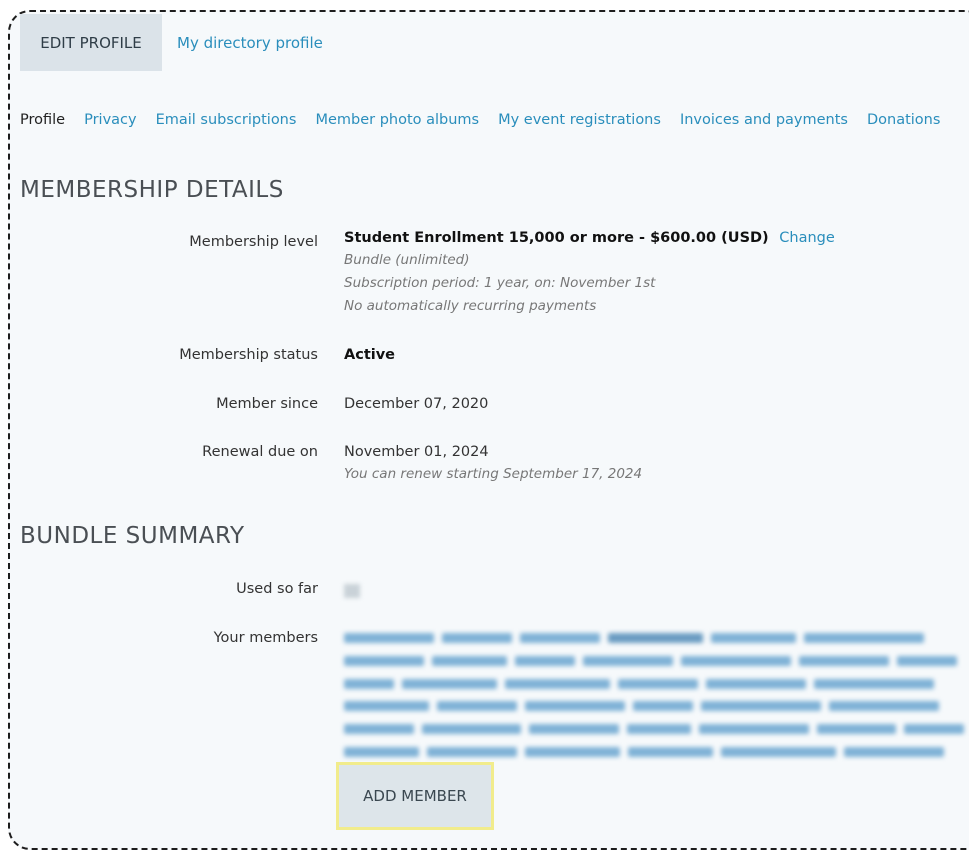 Image resolution: width=969 pixels, height=850 pixels. What do you see at coordinates (110, 120) in the screenshot?
I see `subnav-privacy: Privacy` at bounding box center [110, 120].